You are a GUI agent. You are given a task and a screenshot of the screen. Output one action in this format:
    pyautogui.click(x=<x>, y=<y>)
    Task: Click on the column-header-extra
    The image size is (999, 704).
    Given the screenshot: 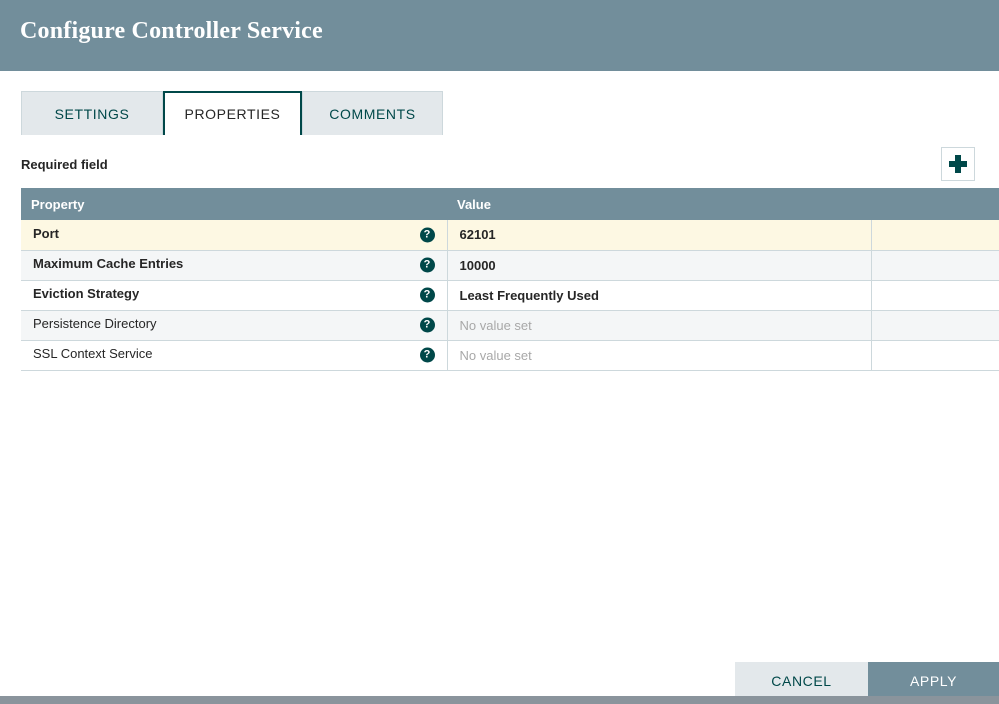 What is the action you would take?
    pyautogui.click(x=935, y=204)
    